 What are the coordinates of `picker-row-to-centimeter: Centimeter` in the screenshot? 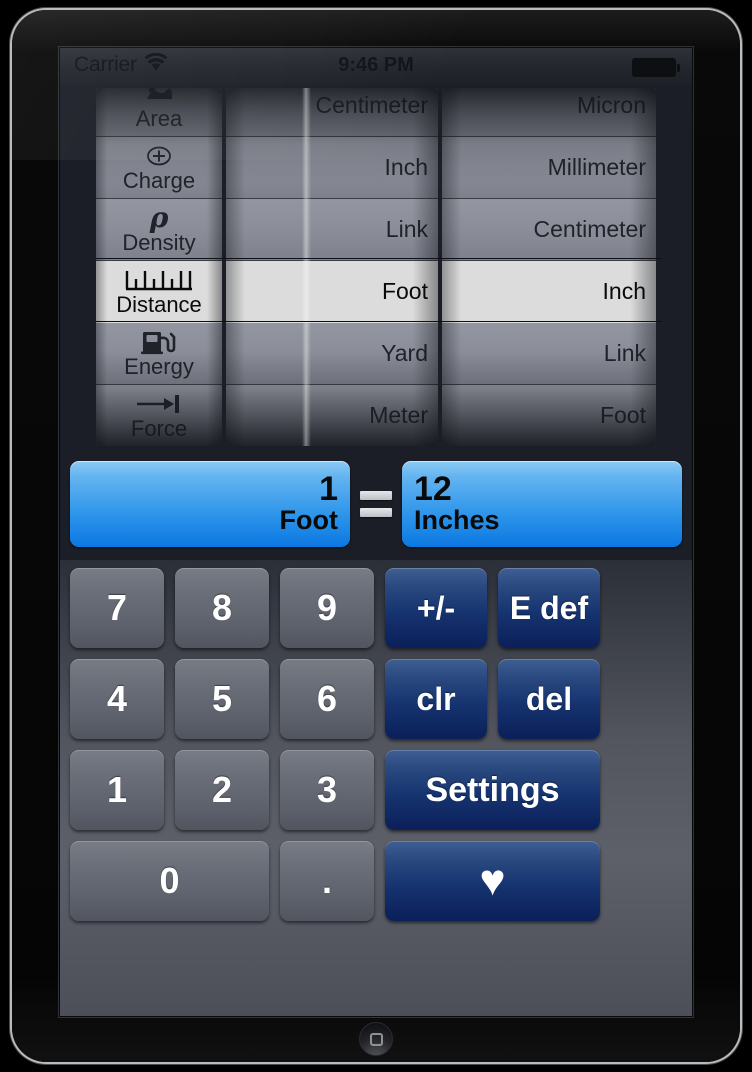 It's located at (549, 230).